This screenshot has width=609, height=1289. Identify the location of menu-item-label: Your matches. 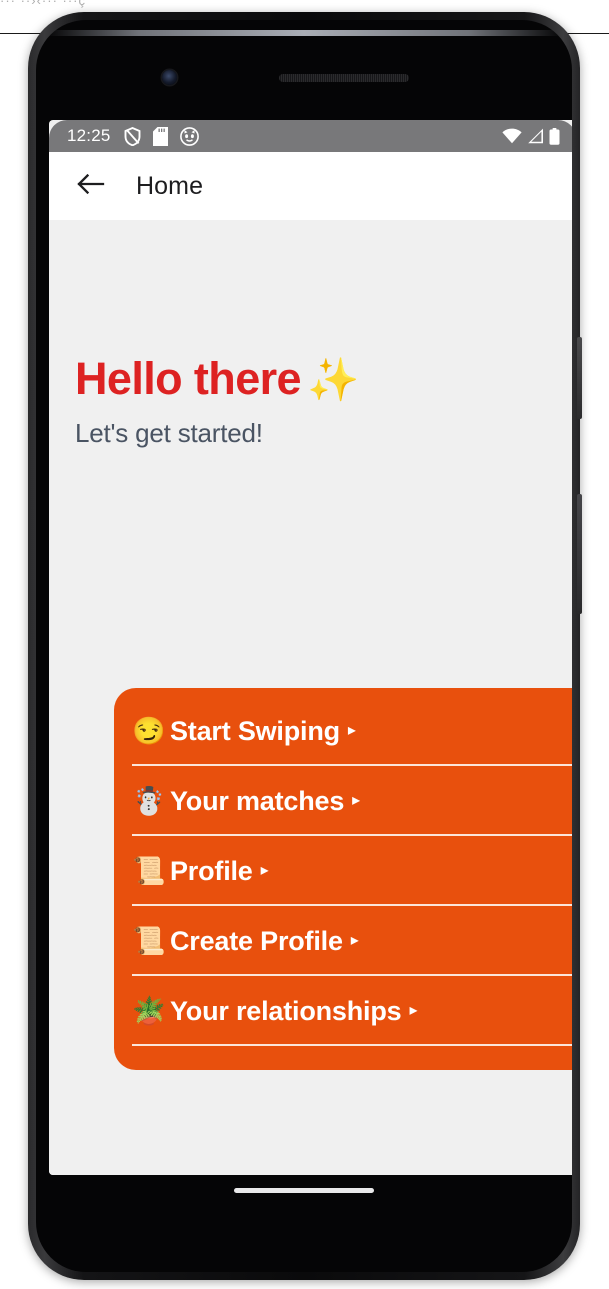
(257, 800).